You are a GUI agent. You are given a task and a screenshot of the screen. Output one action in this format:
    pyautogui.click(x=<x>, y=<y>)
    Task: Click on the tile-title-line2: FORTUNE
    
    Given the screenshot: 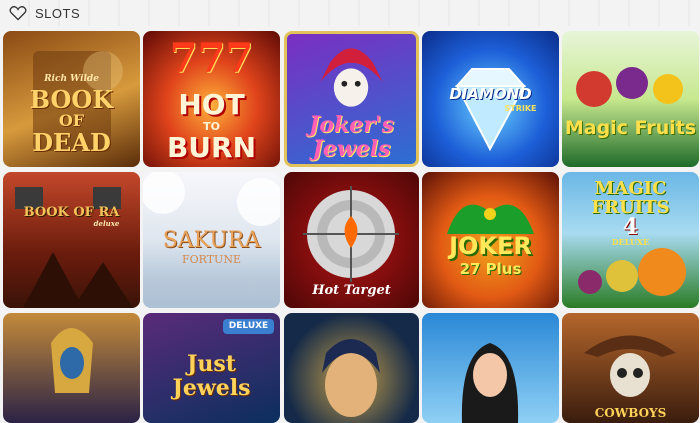 What is the action you would take?
    pyautogui.click(x=211, y=259)
    